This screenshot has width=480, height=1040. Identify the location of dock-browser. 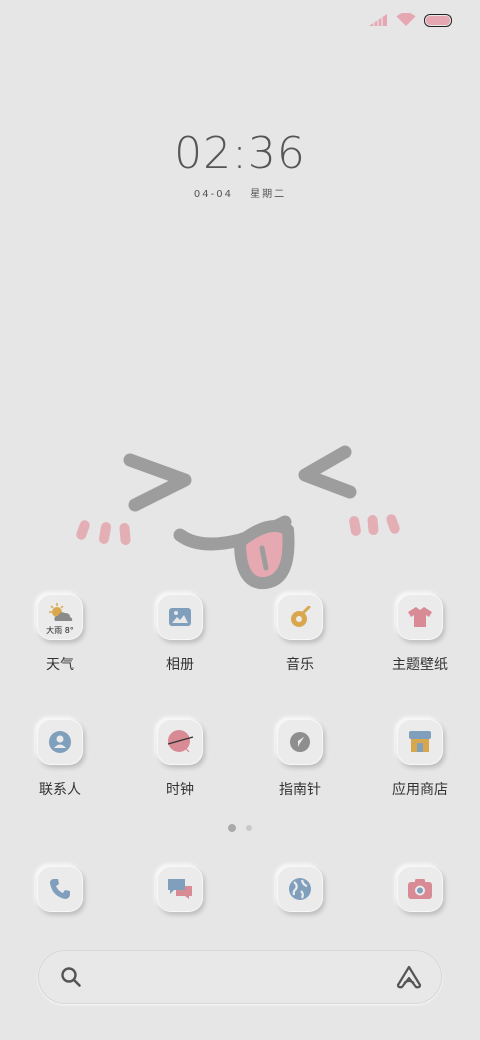
(300, 889).